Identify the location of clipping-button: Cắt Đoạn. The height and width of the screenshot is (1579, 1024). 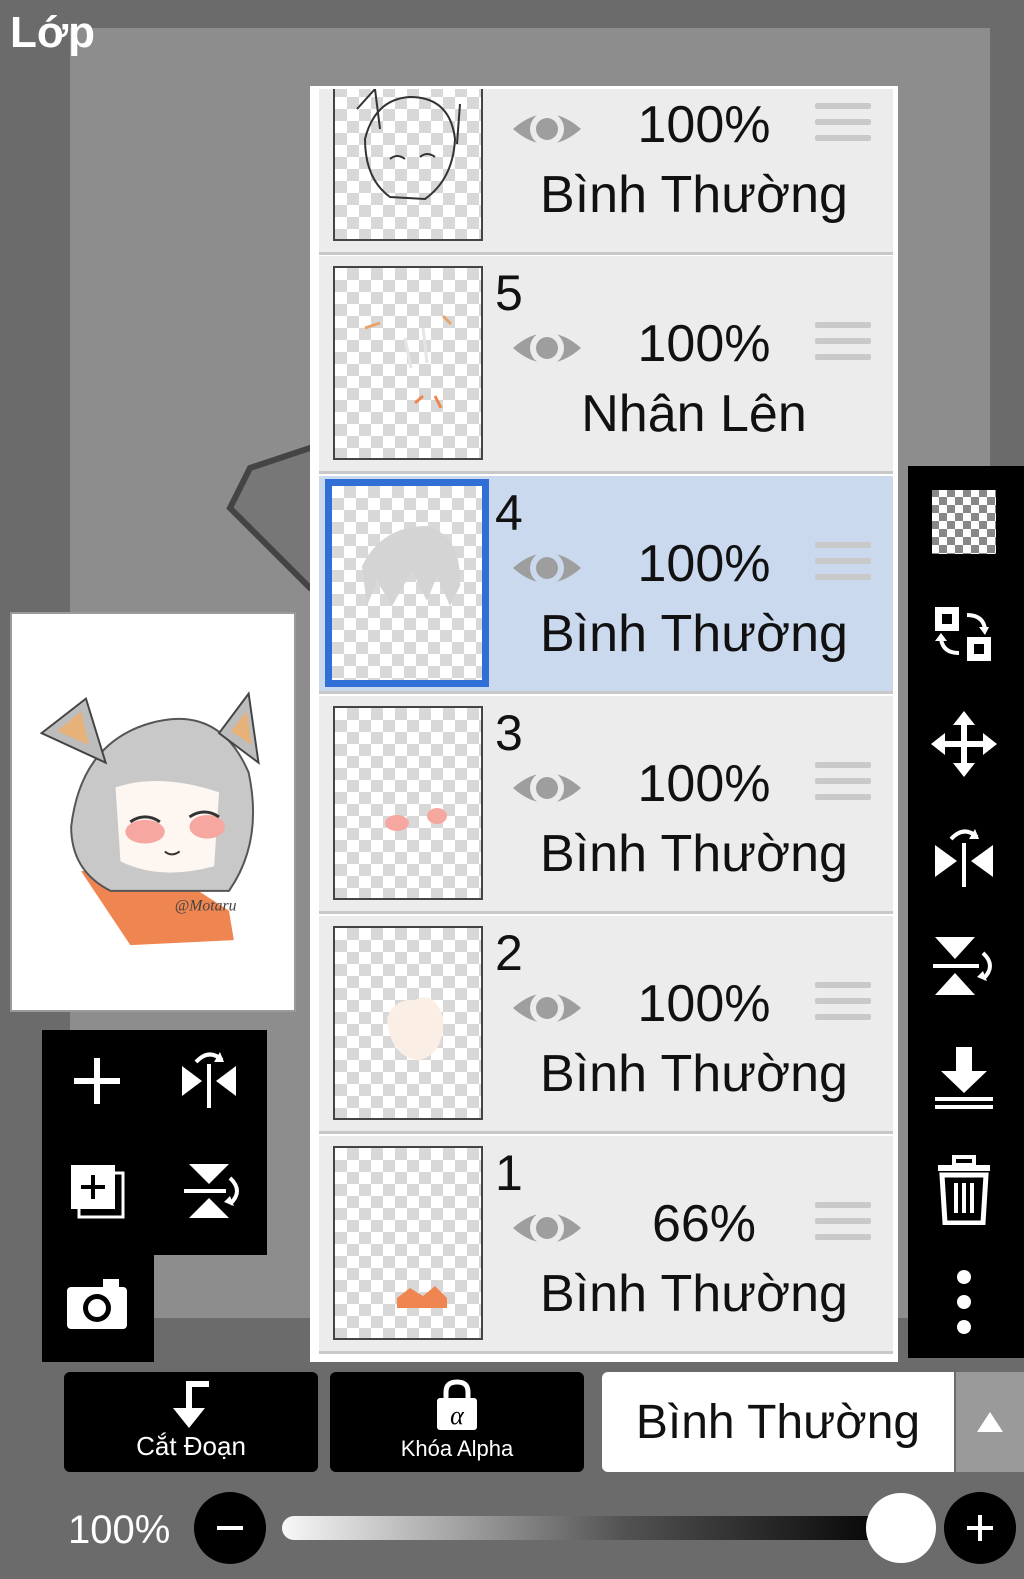
(191, 1422).